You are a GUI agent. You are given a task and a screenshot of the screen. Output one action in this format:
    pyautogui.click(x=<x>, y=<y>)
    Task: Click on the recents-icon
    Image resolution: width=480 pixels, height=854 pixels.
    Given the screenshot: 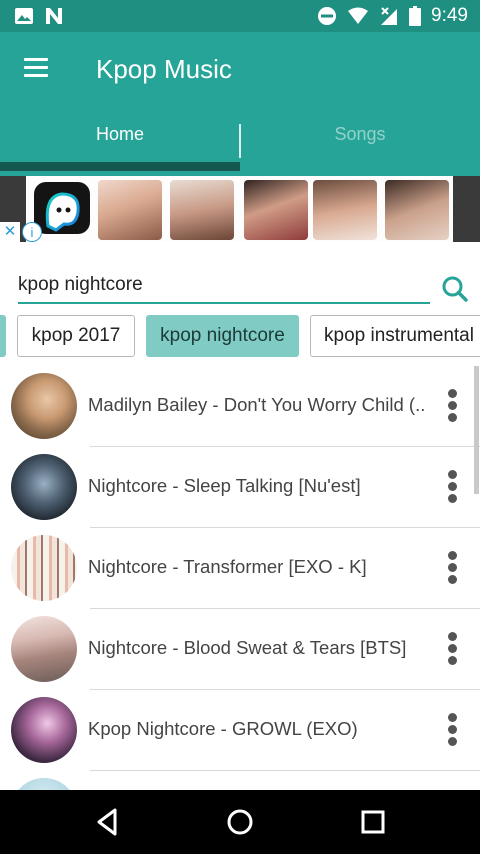 What is the action you would take?
    pyautogui.click(x=373, y=822)
    